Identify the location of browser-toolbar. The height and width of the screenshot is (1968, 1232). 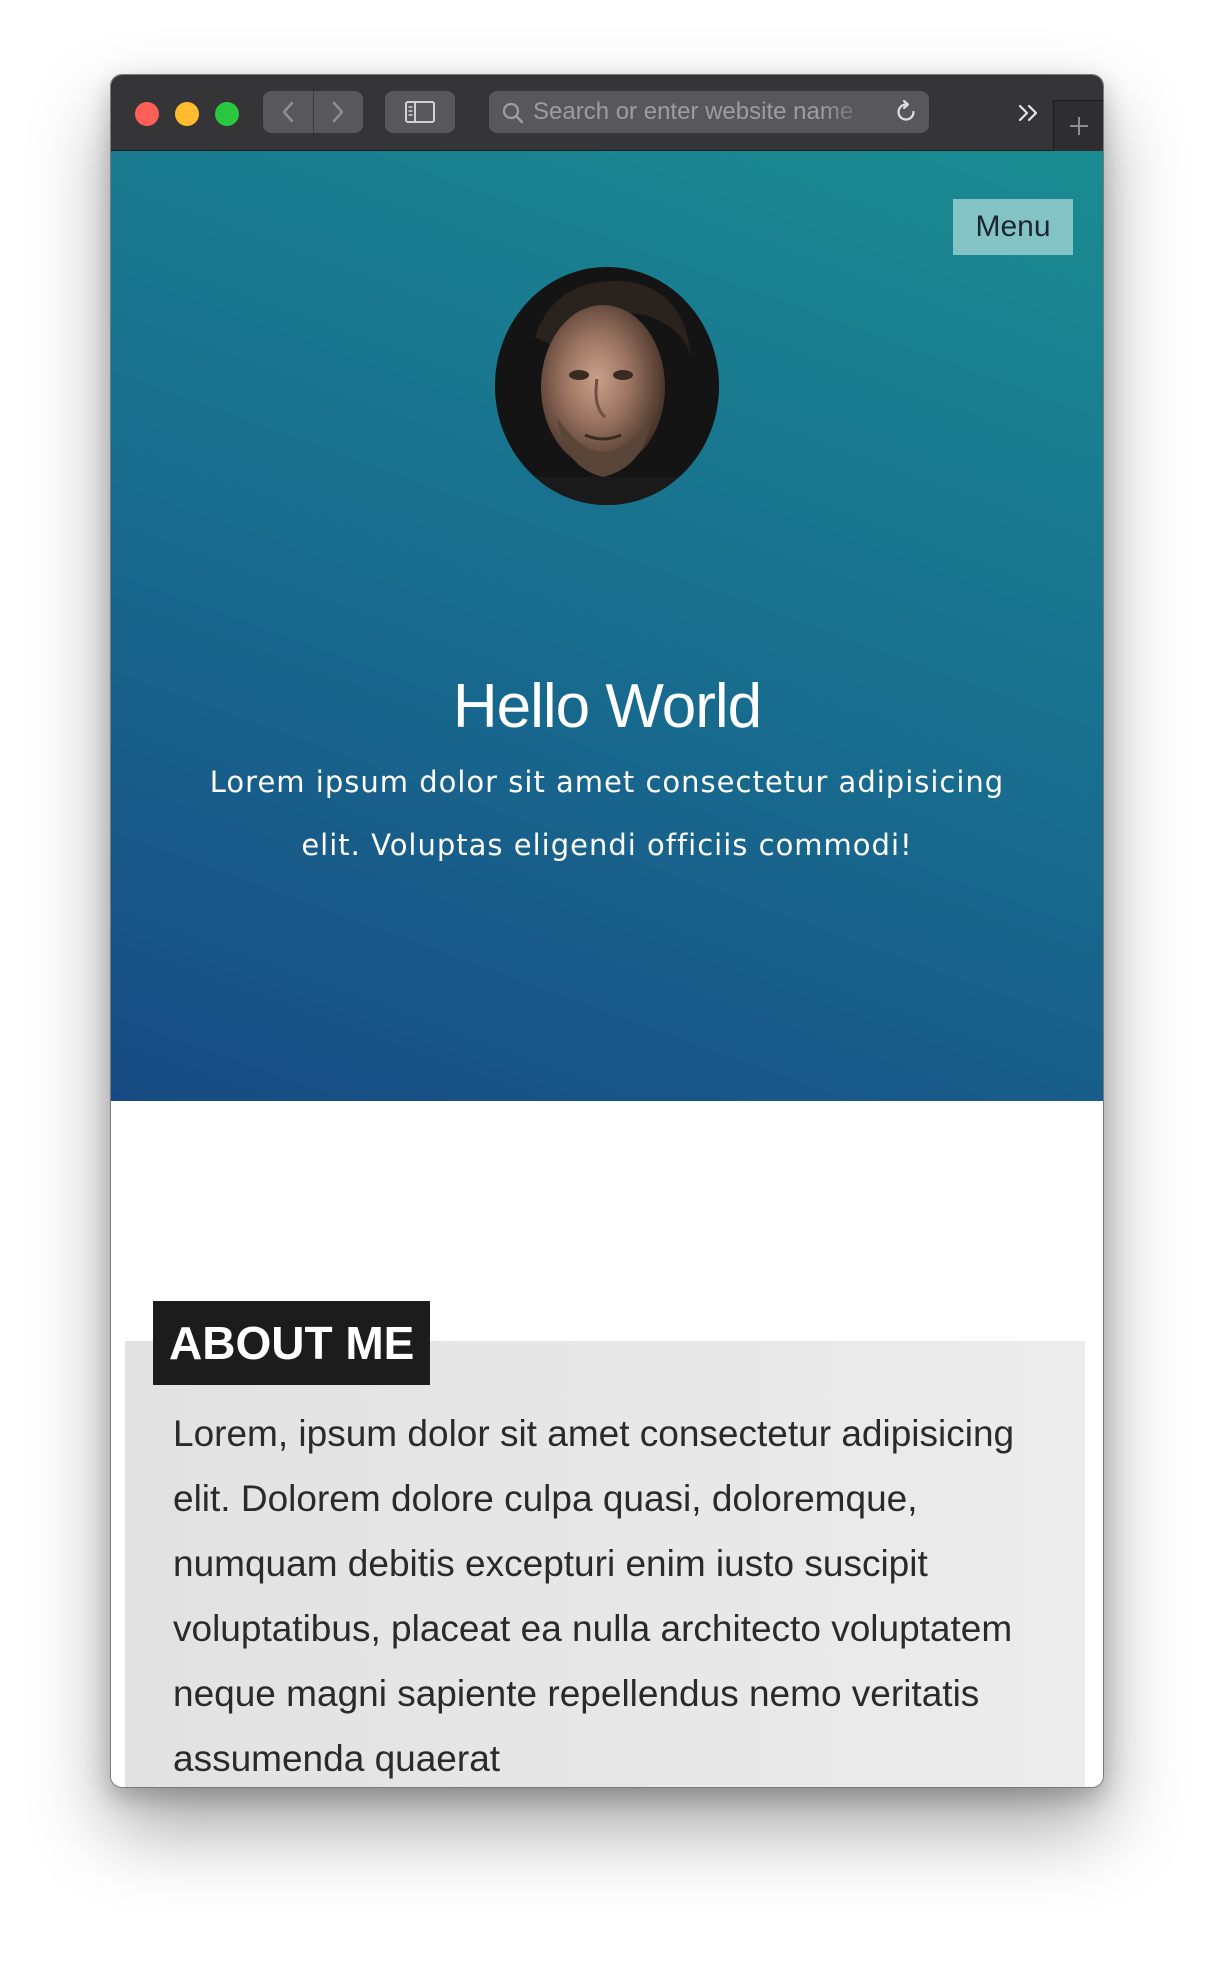
(607, 113).